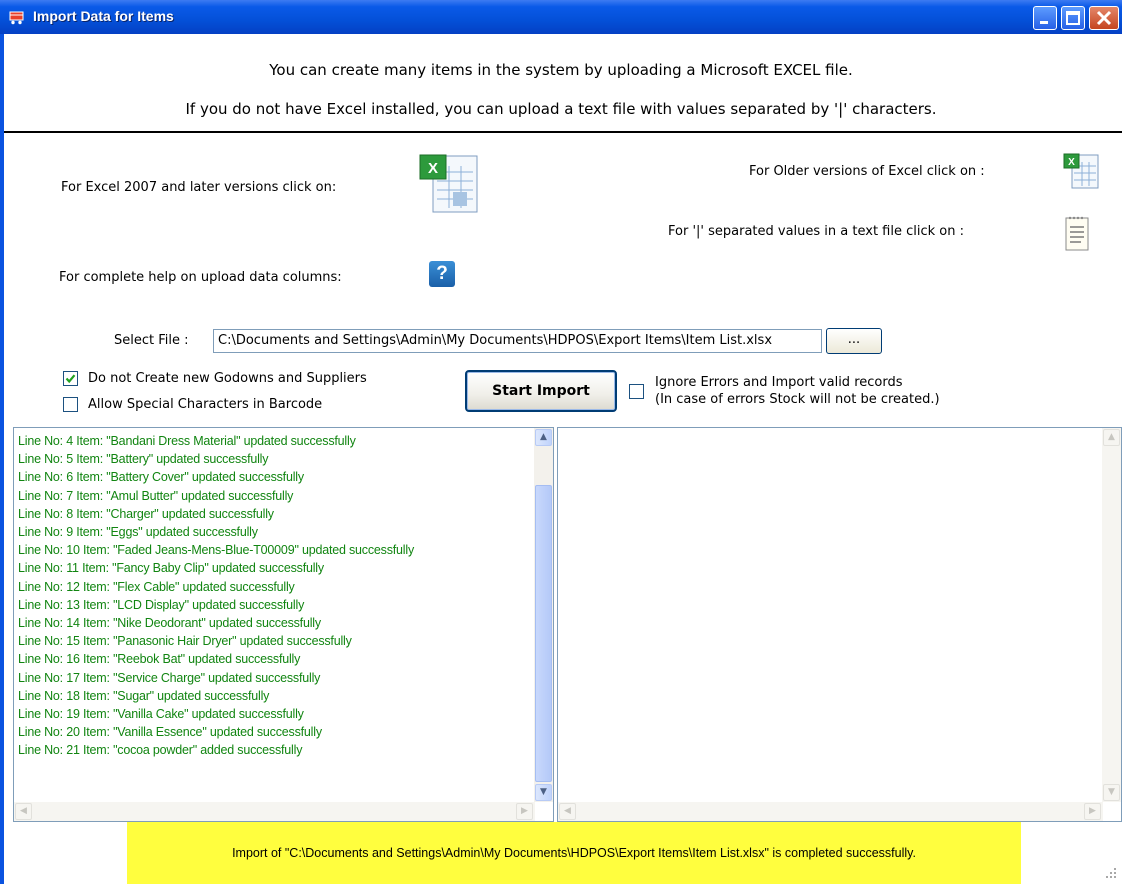  I want to click on error-scroll-right-button: ▶, so click(1092, 811).